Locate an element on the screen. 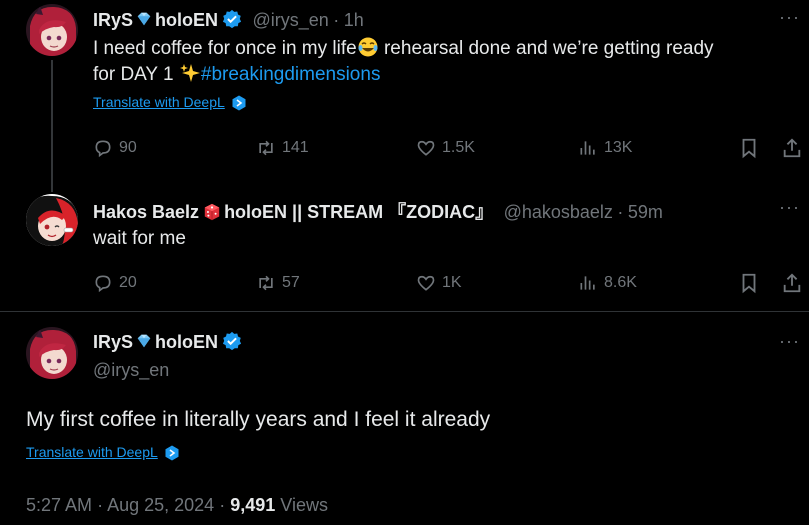  author-handle: @hakosbaelz is located at coordinates (558, 212).